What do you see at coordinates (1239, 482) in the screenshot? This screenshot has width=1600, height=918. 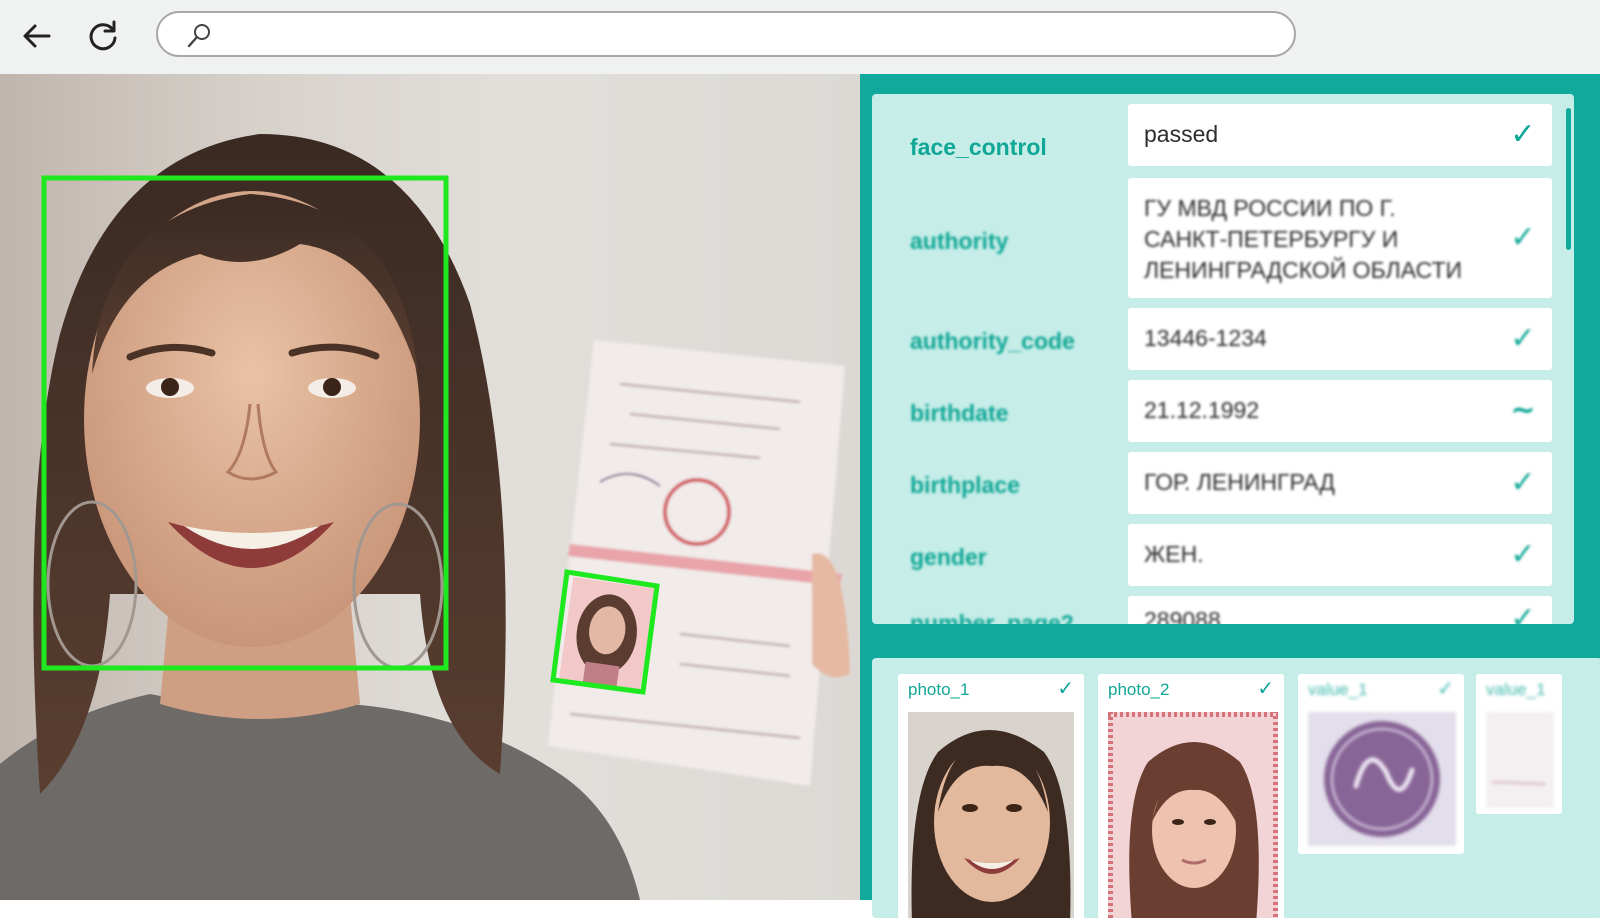 I see `field-value: ГОР. ЛЕНИНГРАД` at bounding box center [1239, 482].